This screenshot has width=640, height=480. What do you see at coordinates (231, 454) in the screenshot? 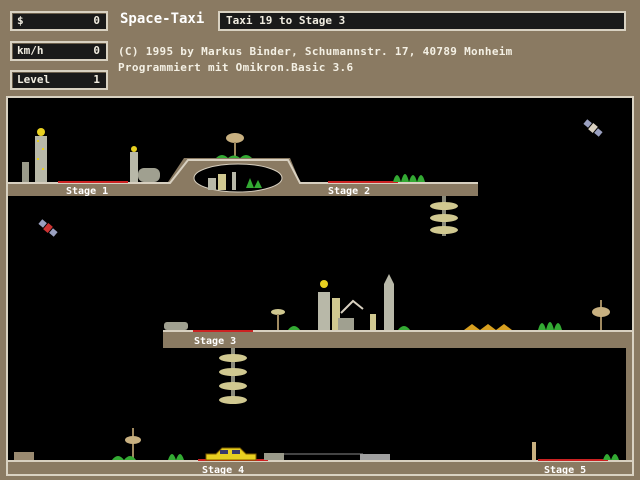
I see `space-taxi` at bounding box center [231, 454].